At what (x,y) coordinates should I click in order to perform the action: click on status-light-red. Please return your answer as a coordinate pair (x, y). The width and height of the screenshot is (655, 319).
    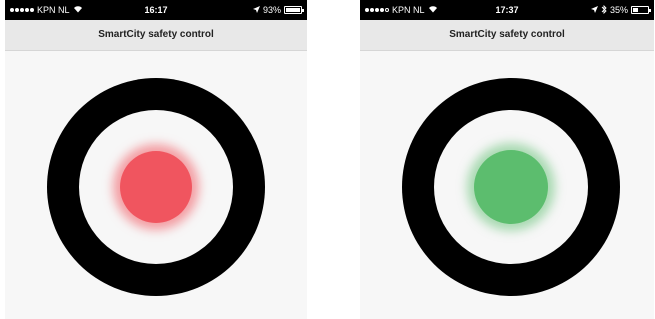
    Looking at the image, I should click on (156, 187).